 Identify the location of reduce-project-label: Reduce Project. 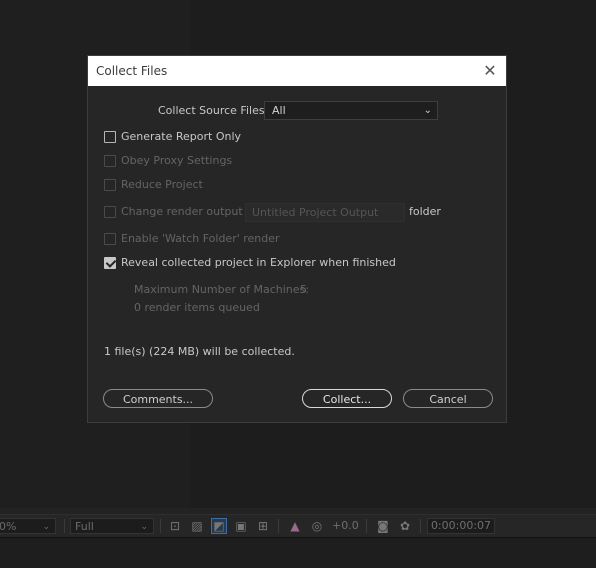
(162, 184).